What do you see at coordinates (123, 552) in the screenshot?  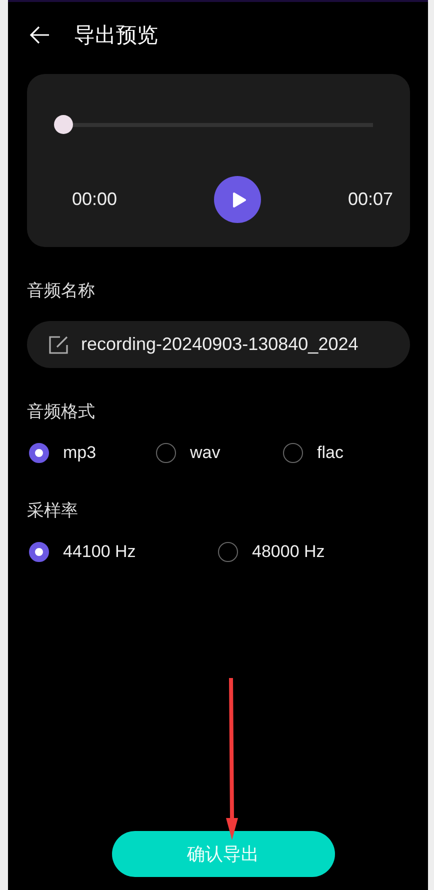 I see `radio-option: 44100 Hz` at bounding box center [123, 552].